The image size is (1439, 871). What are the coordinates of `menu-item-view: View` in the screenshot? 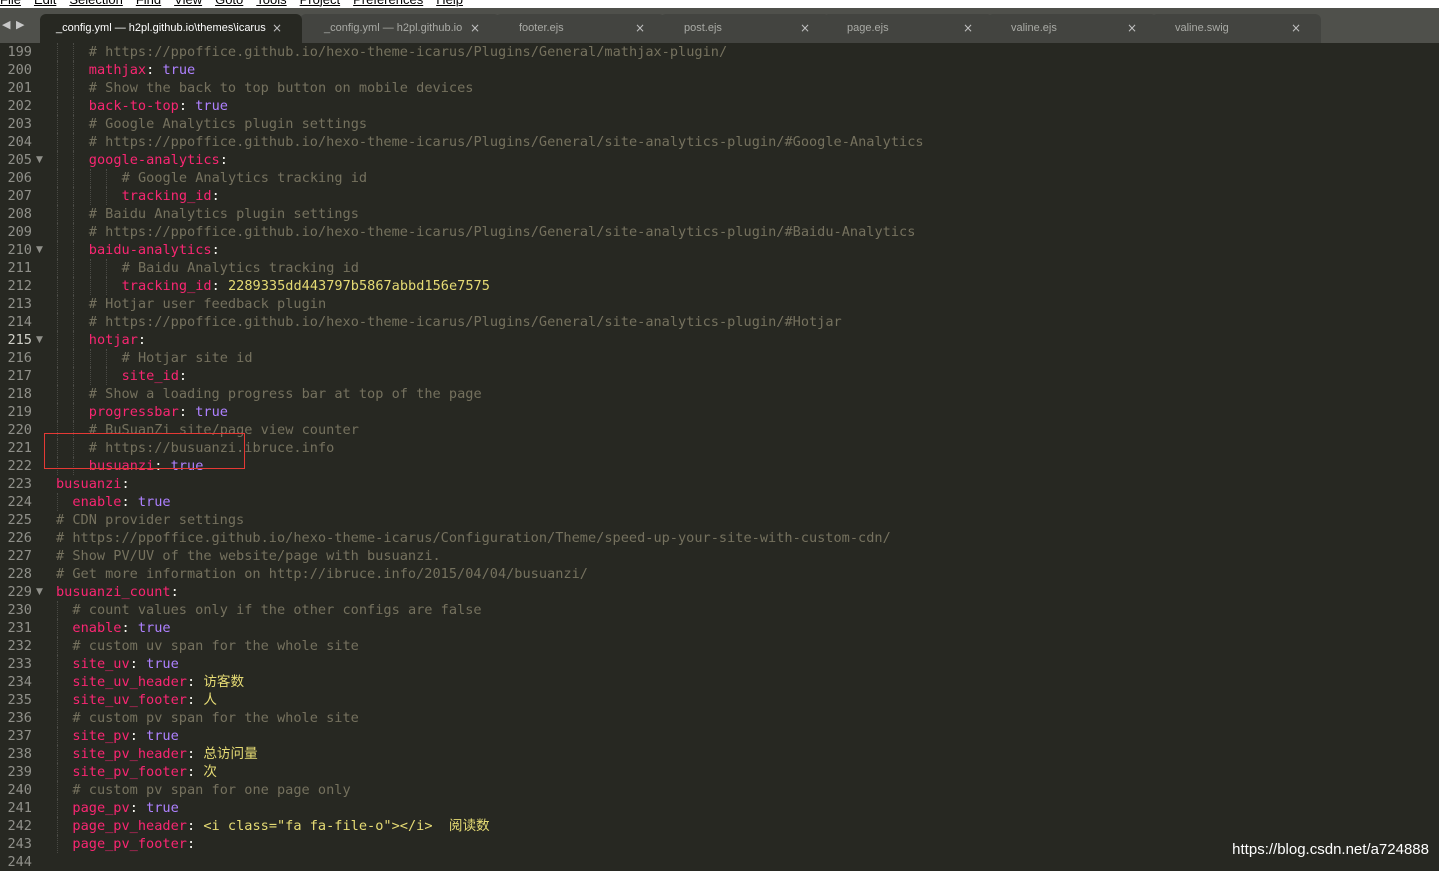 It's located at (188, 4).